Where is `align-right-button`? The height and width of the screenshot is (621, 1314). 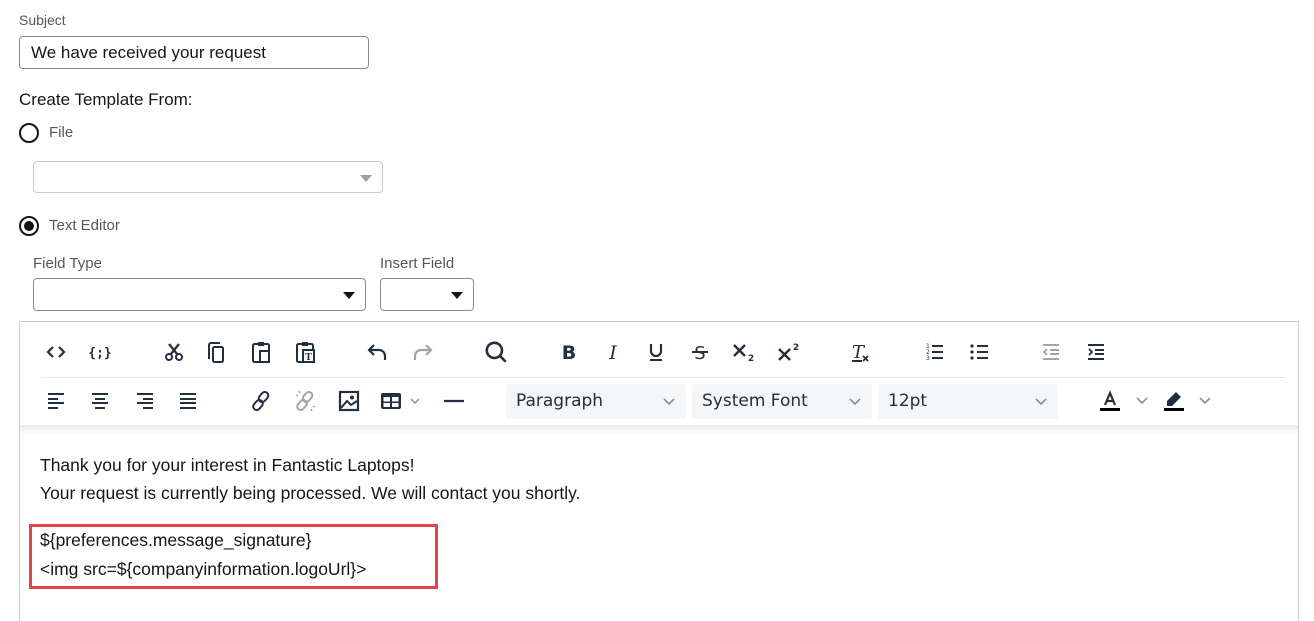
align-right-button is located at coordinates (145, 401).